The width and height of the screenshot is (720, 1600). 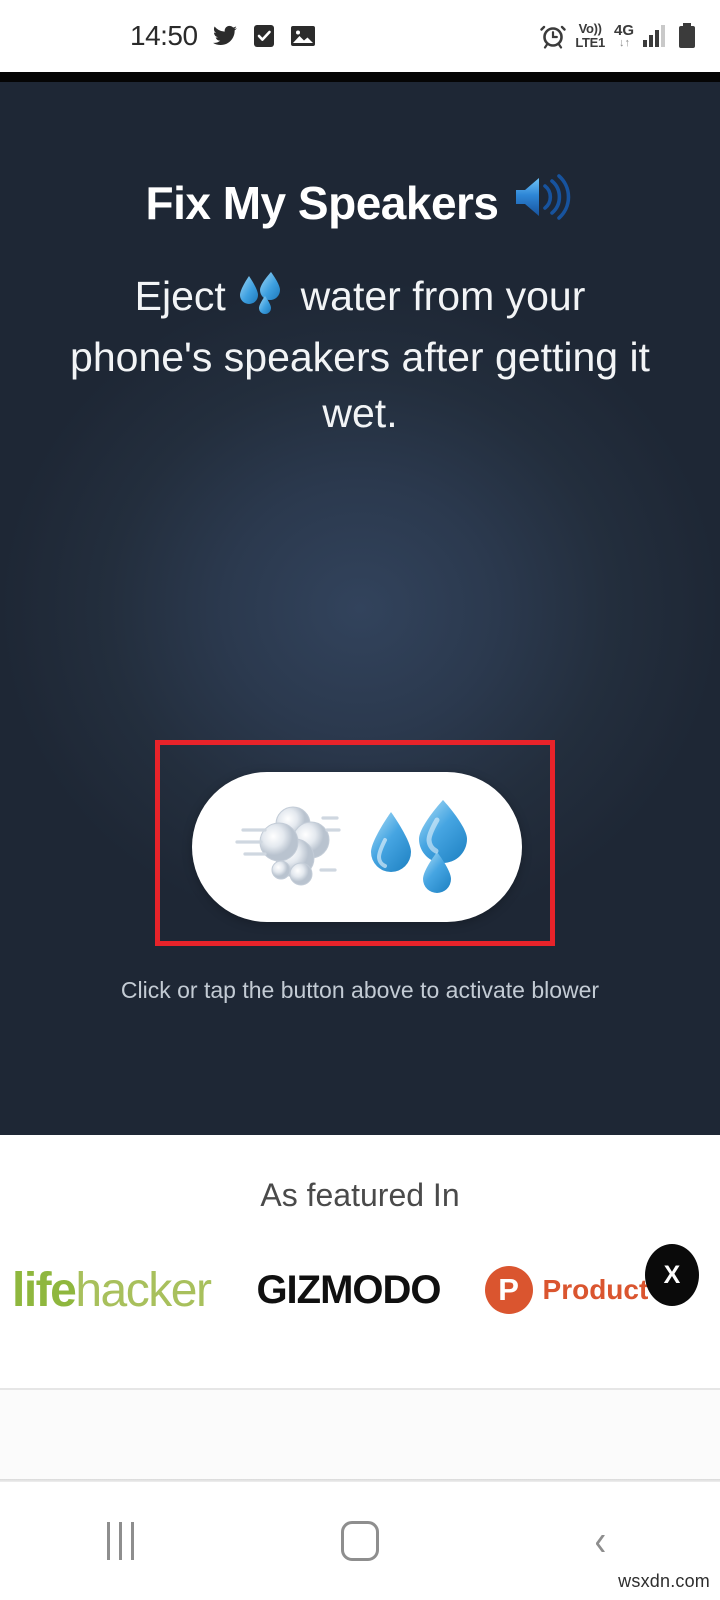 I want to click on home-button, so click(x=360, y=1541).